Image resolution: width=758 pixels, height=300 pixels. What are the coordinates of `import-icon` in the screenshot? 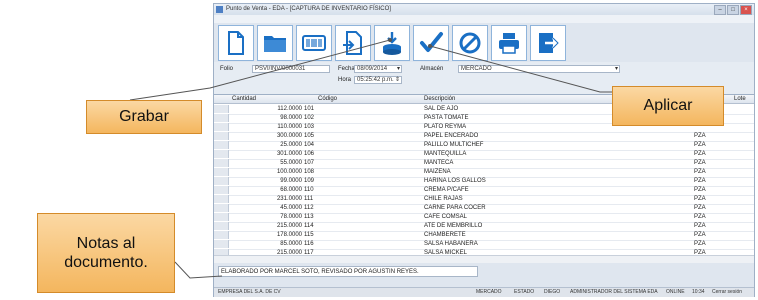 It's located at (352, 43).